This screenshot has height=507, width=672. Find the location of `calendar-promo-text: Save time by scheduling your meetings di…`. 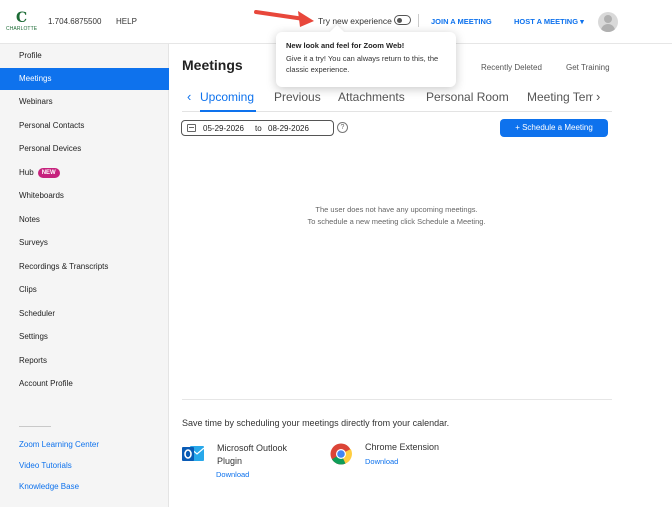

calendar-promo-text: Save time by scheduling your meetings di… is located at coordinates (316, 423).